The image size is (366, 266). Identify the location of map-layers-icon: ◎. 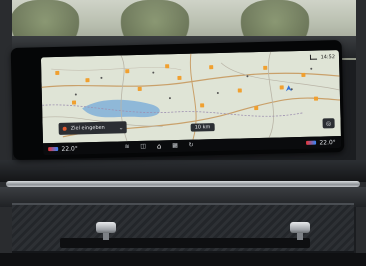
(328, 123).